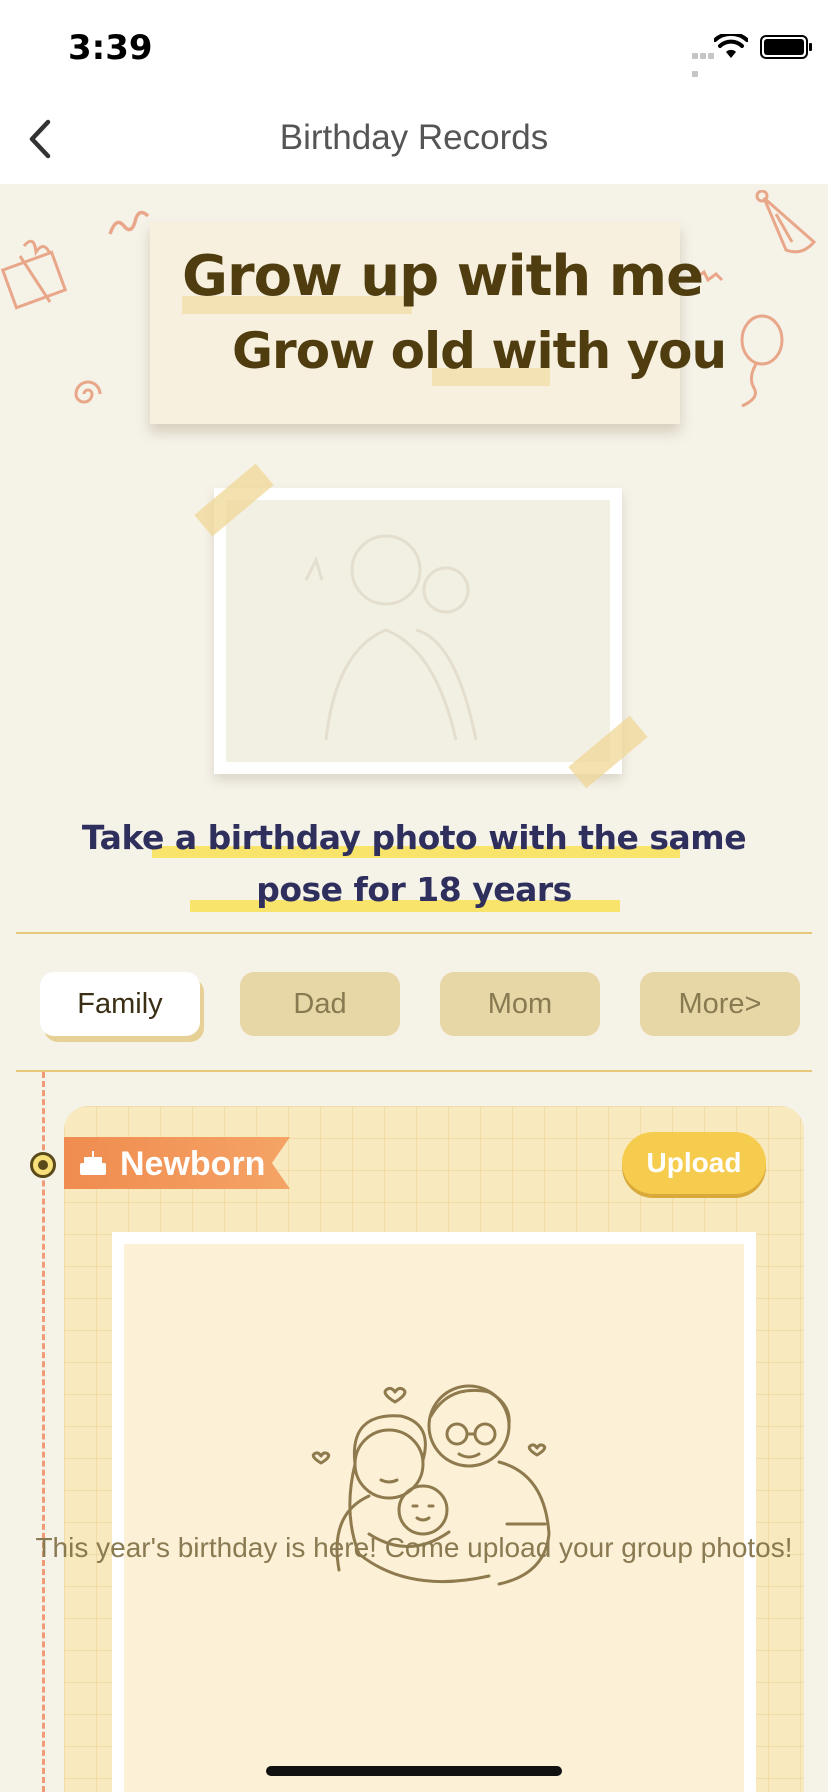  Describe the element at coordinates (320, 1004) in the screenshot. I see `tab-dad: Dad` at that location.